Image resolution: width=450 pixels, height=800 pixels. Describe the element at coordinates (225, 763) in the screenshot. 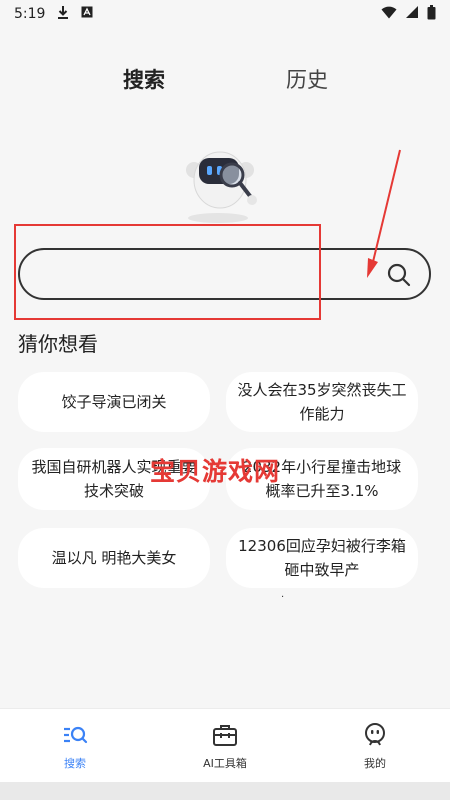

I see `nav-label-ai-toolbox: AI工具箱` at that location.